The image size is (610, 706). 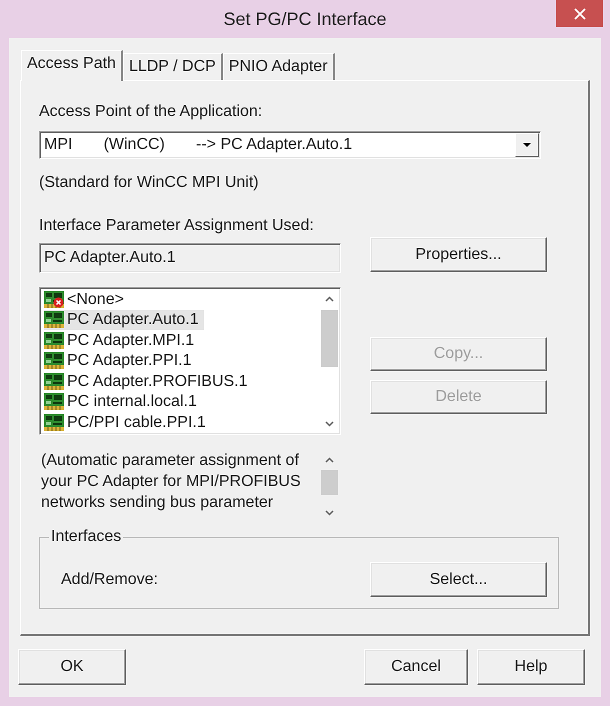 I want to click on tab: PNIO Adapter, so click(x=278, y=66).